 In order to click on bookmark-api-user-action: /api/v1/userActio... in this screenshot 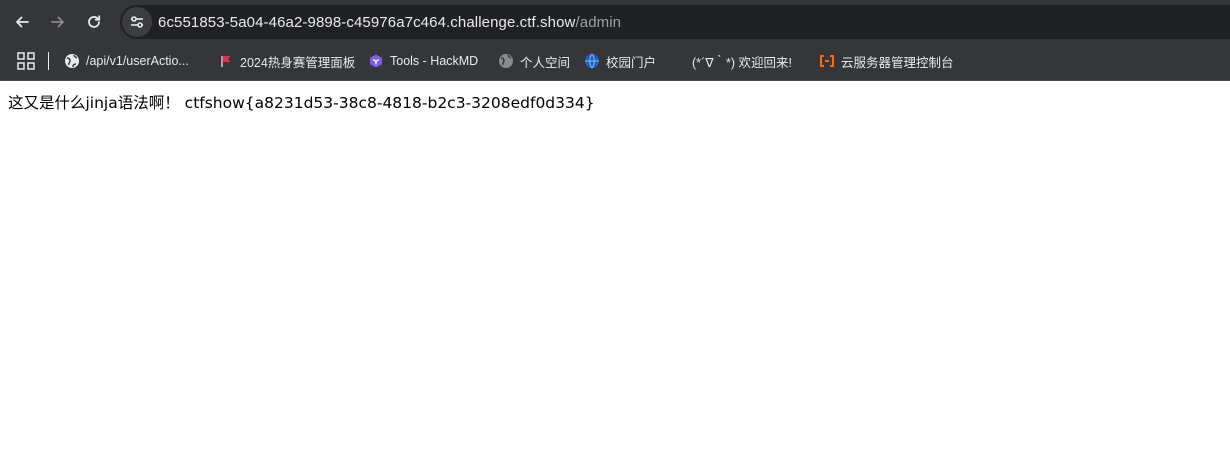, I will do `click(126, 61)`.